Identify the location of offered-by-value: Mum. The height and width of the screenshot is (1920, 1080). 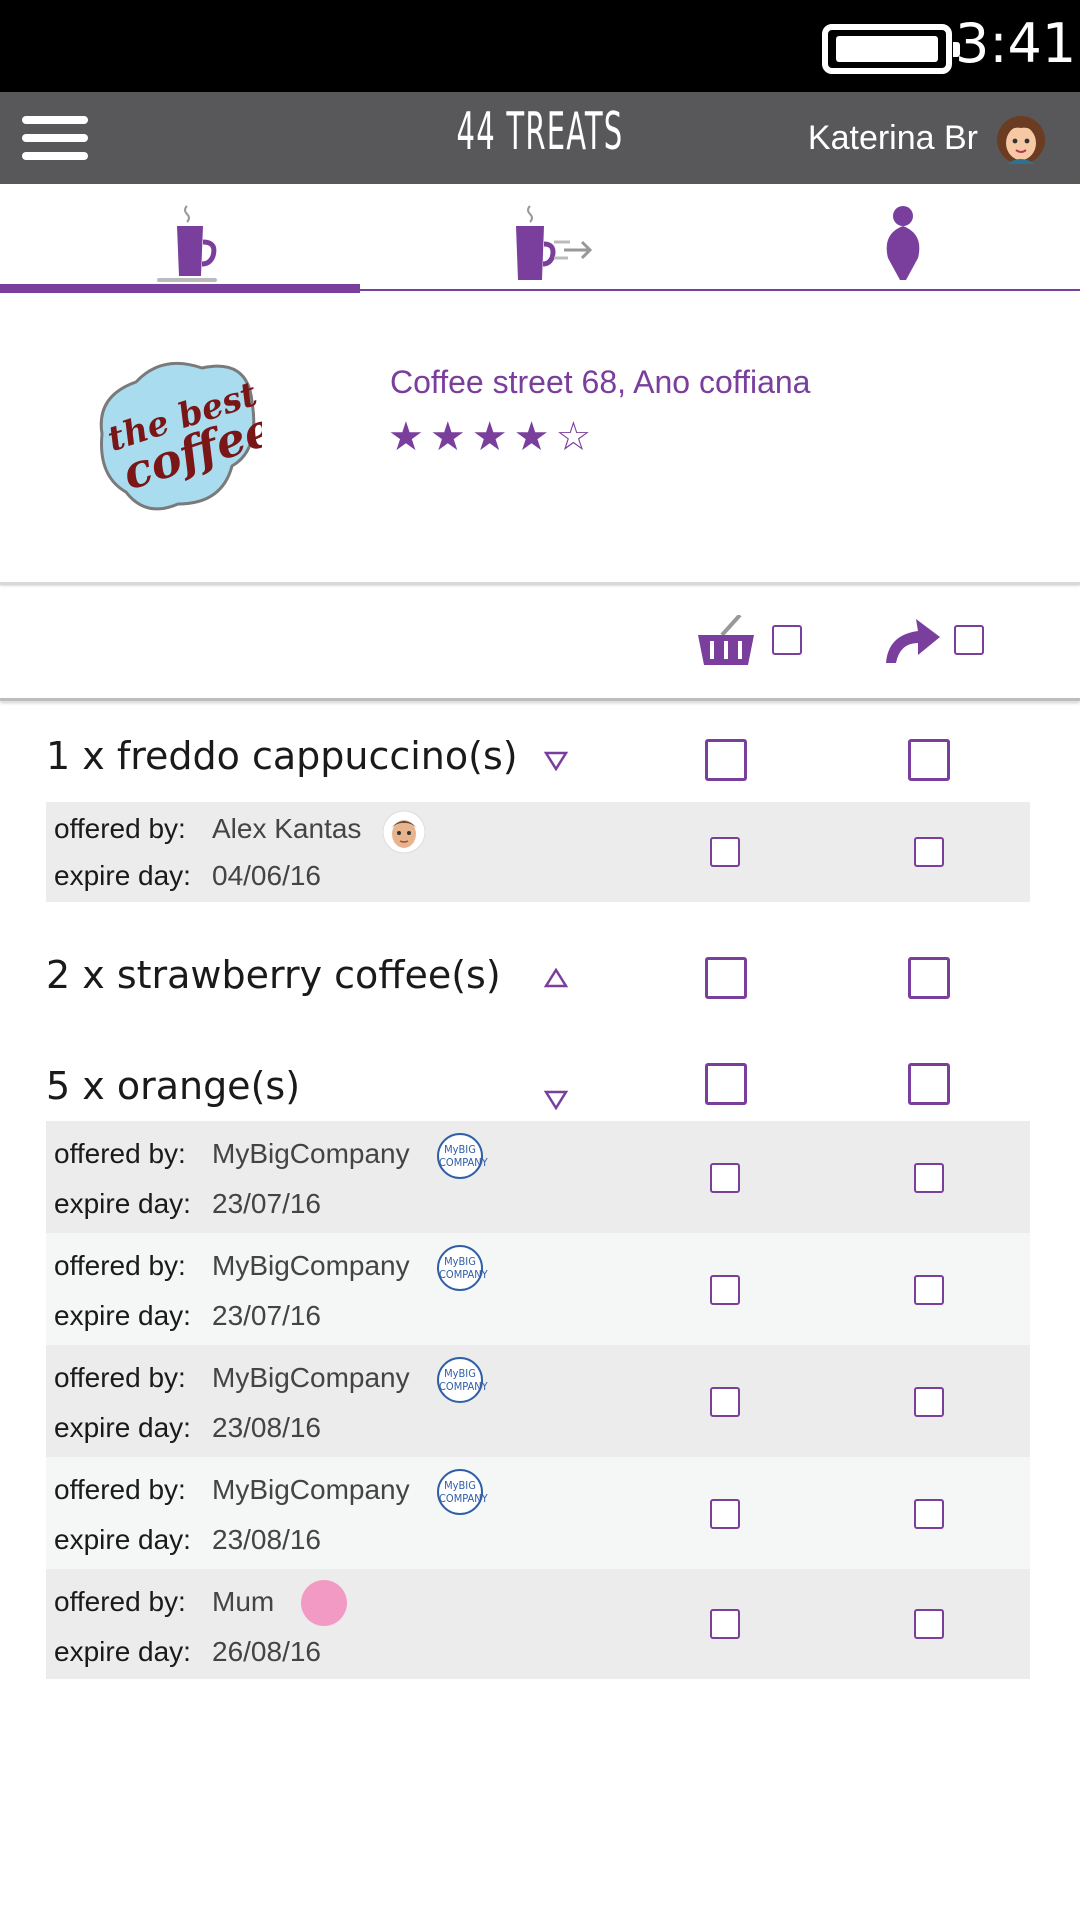
(243, 1601).